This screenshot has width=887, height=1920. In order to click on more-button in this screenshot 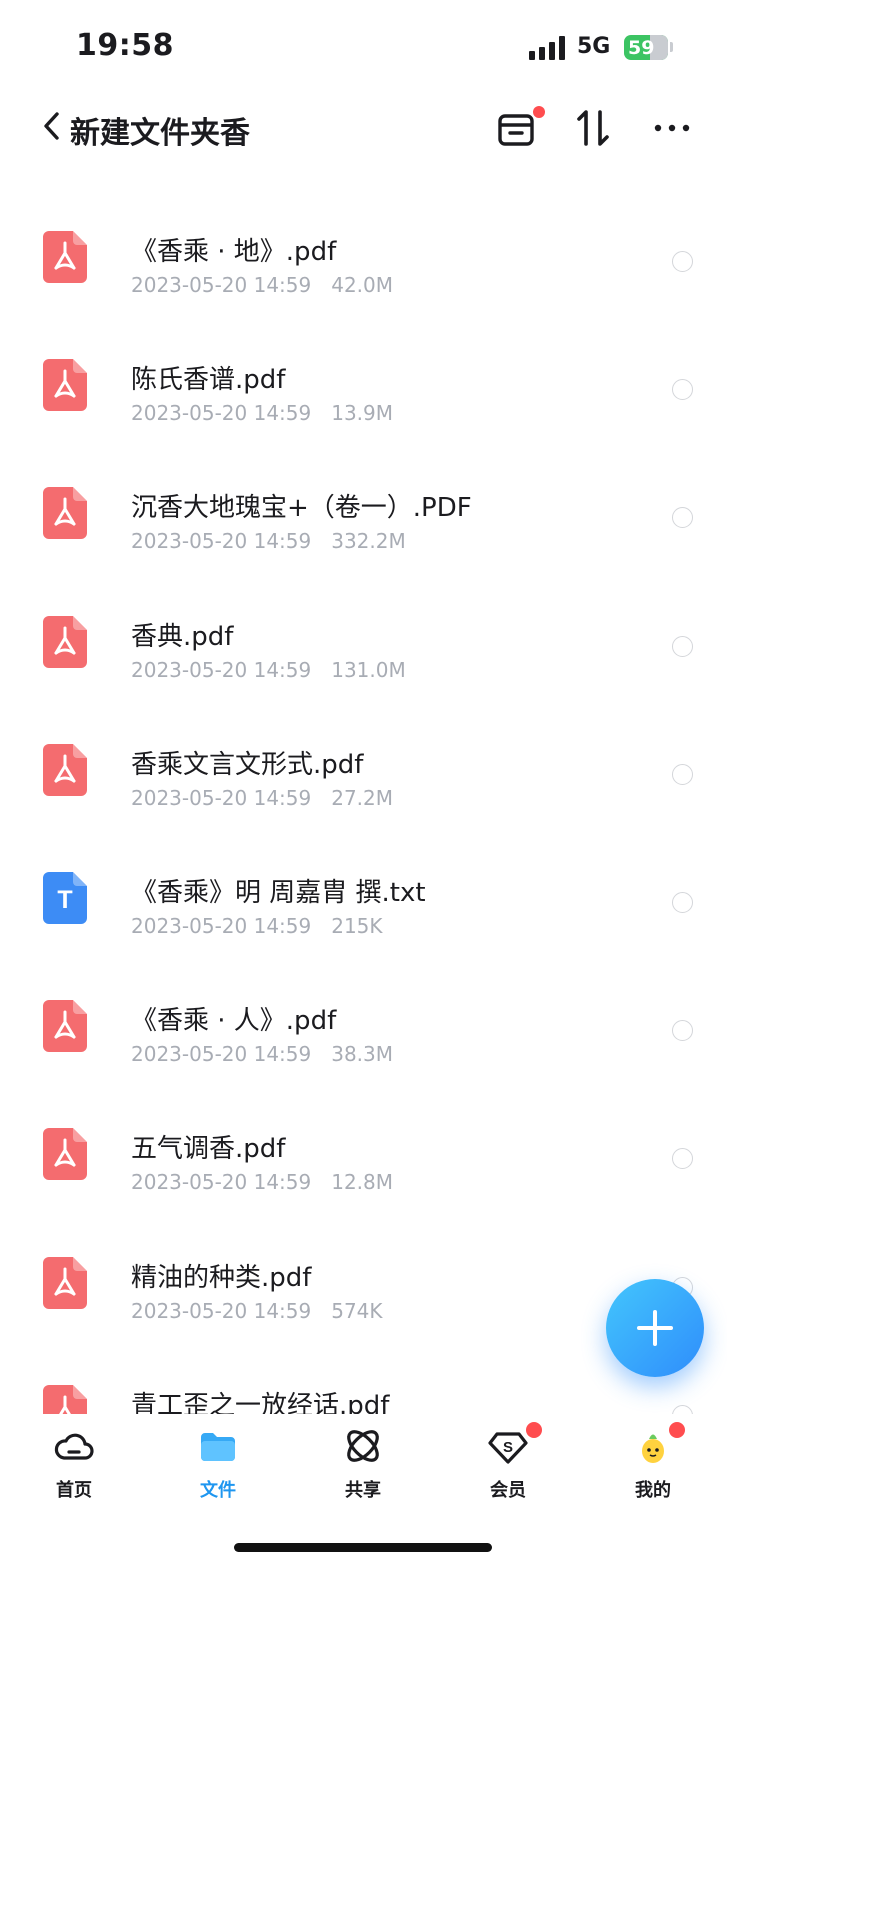, I will do `click(672, 128)`.